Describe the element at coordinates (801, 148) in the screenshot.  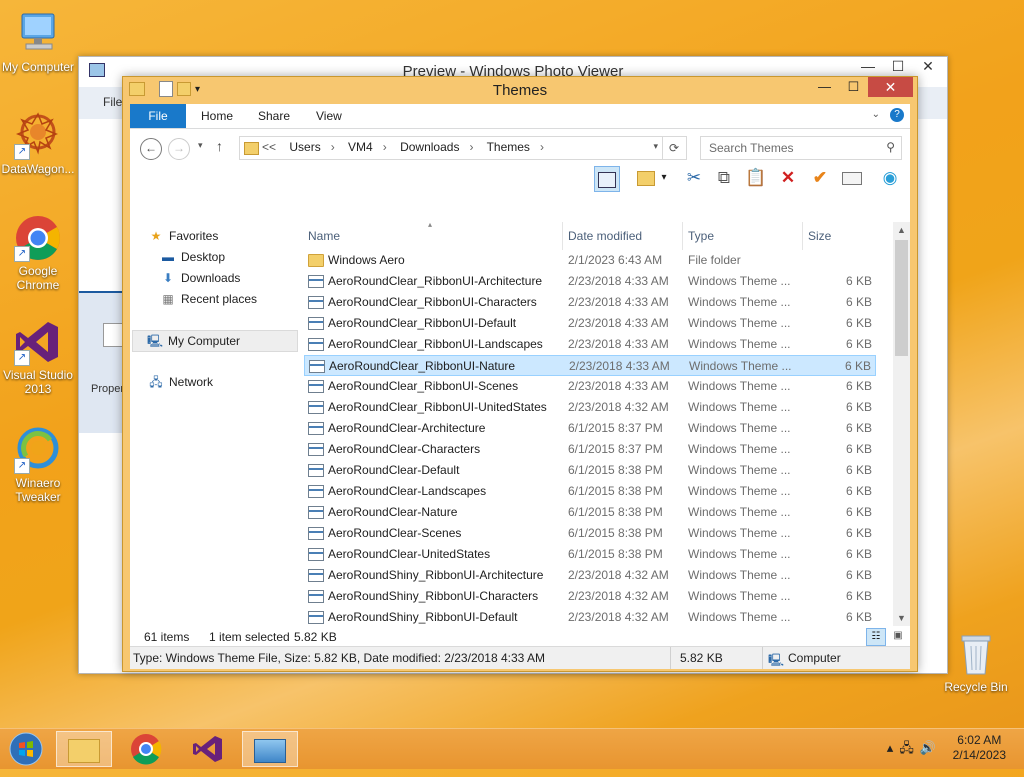
I see `search-box: Search Themes ⚲` at that location.